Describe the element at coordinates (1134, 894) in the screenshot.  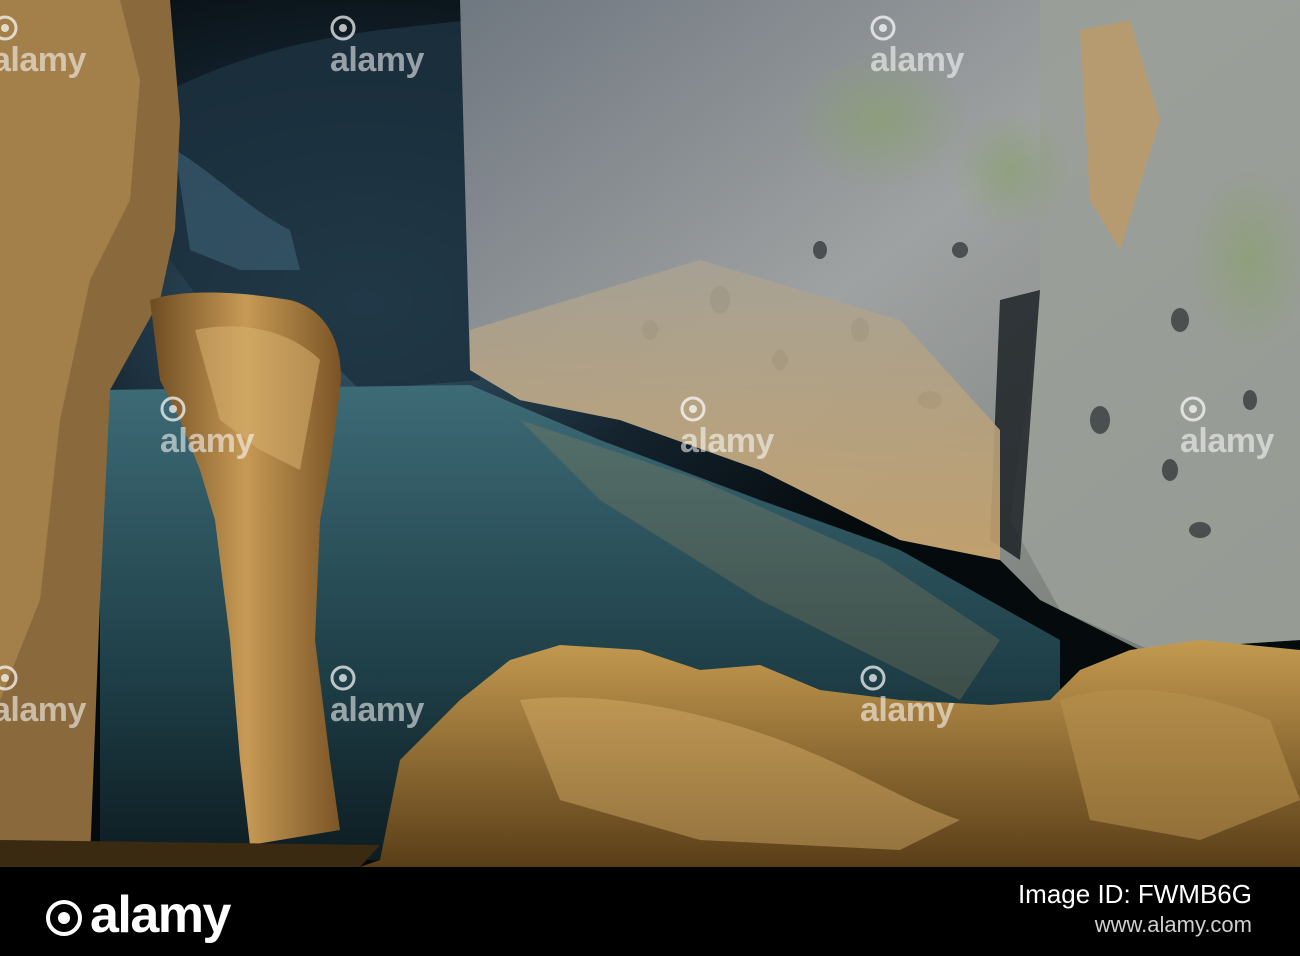
I see `image-id: Image ID: FWMB6G` at that location.